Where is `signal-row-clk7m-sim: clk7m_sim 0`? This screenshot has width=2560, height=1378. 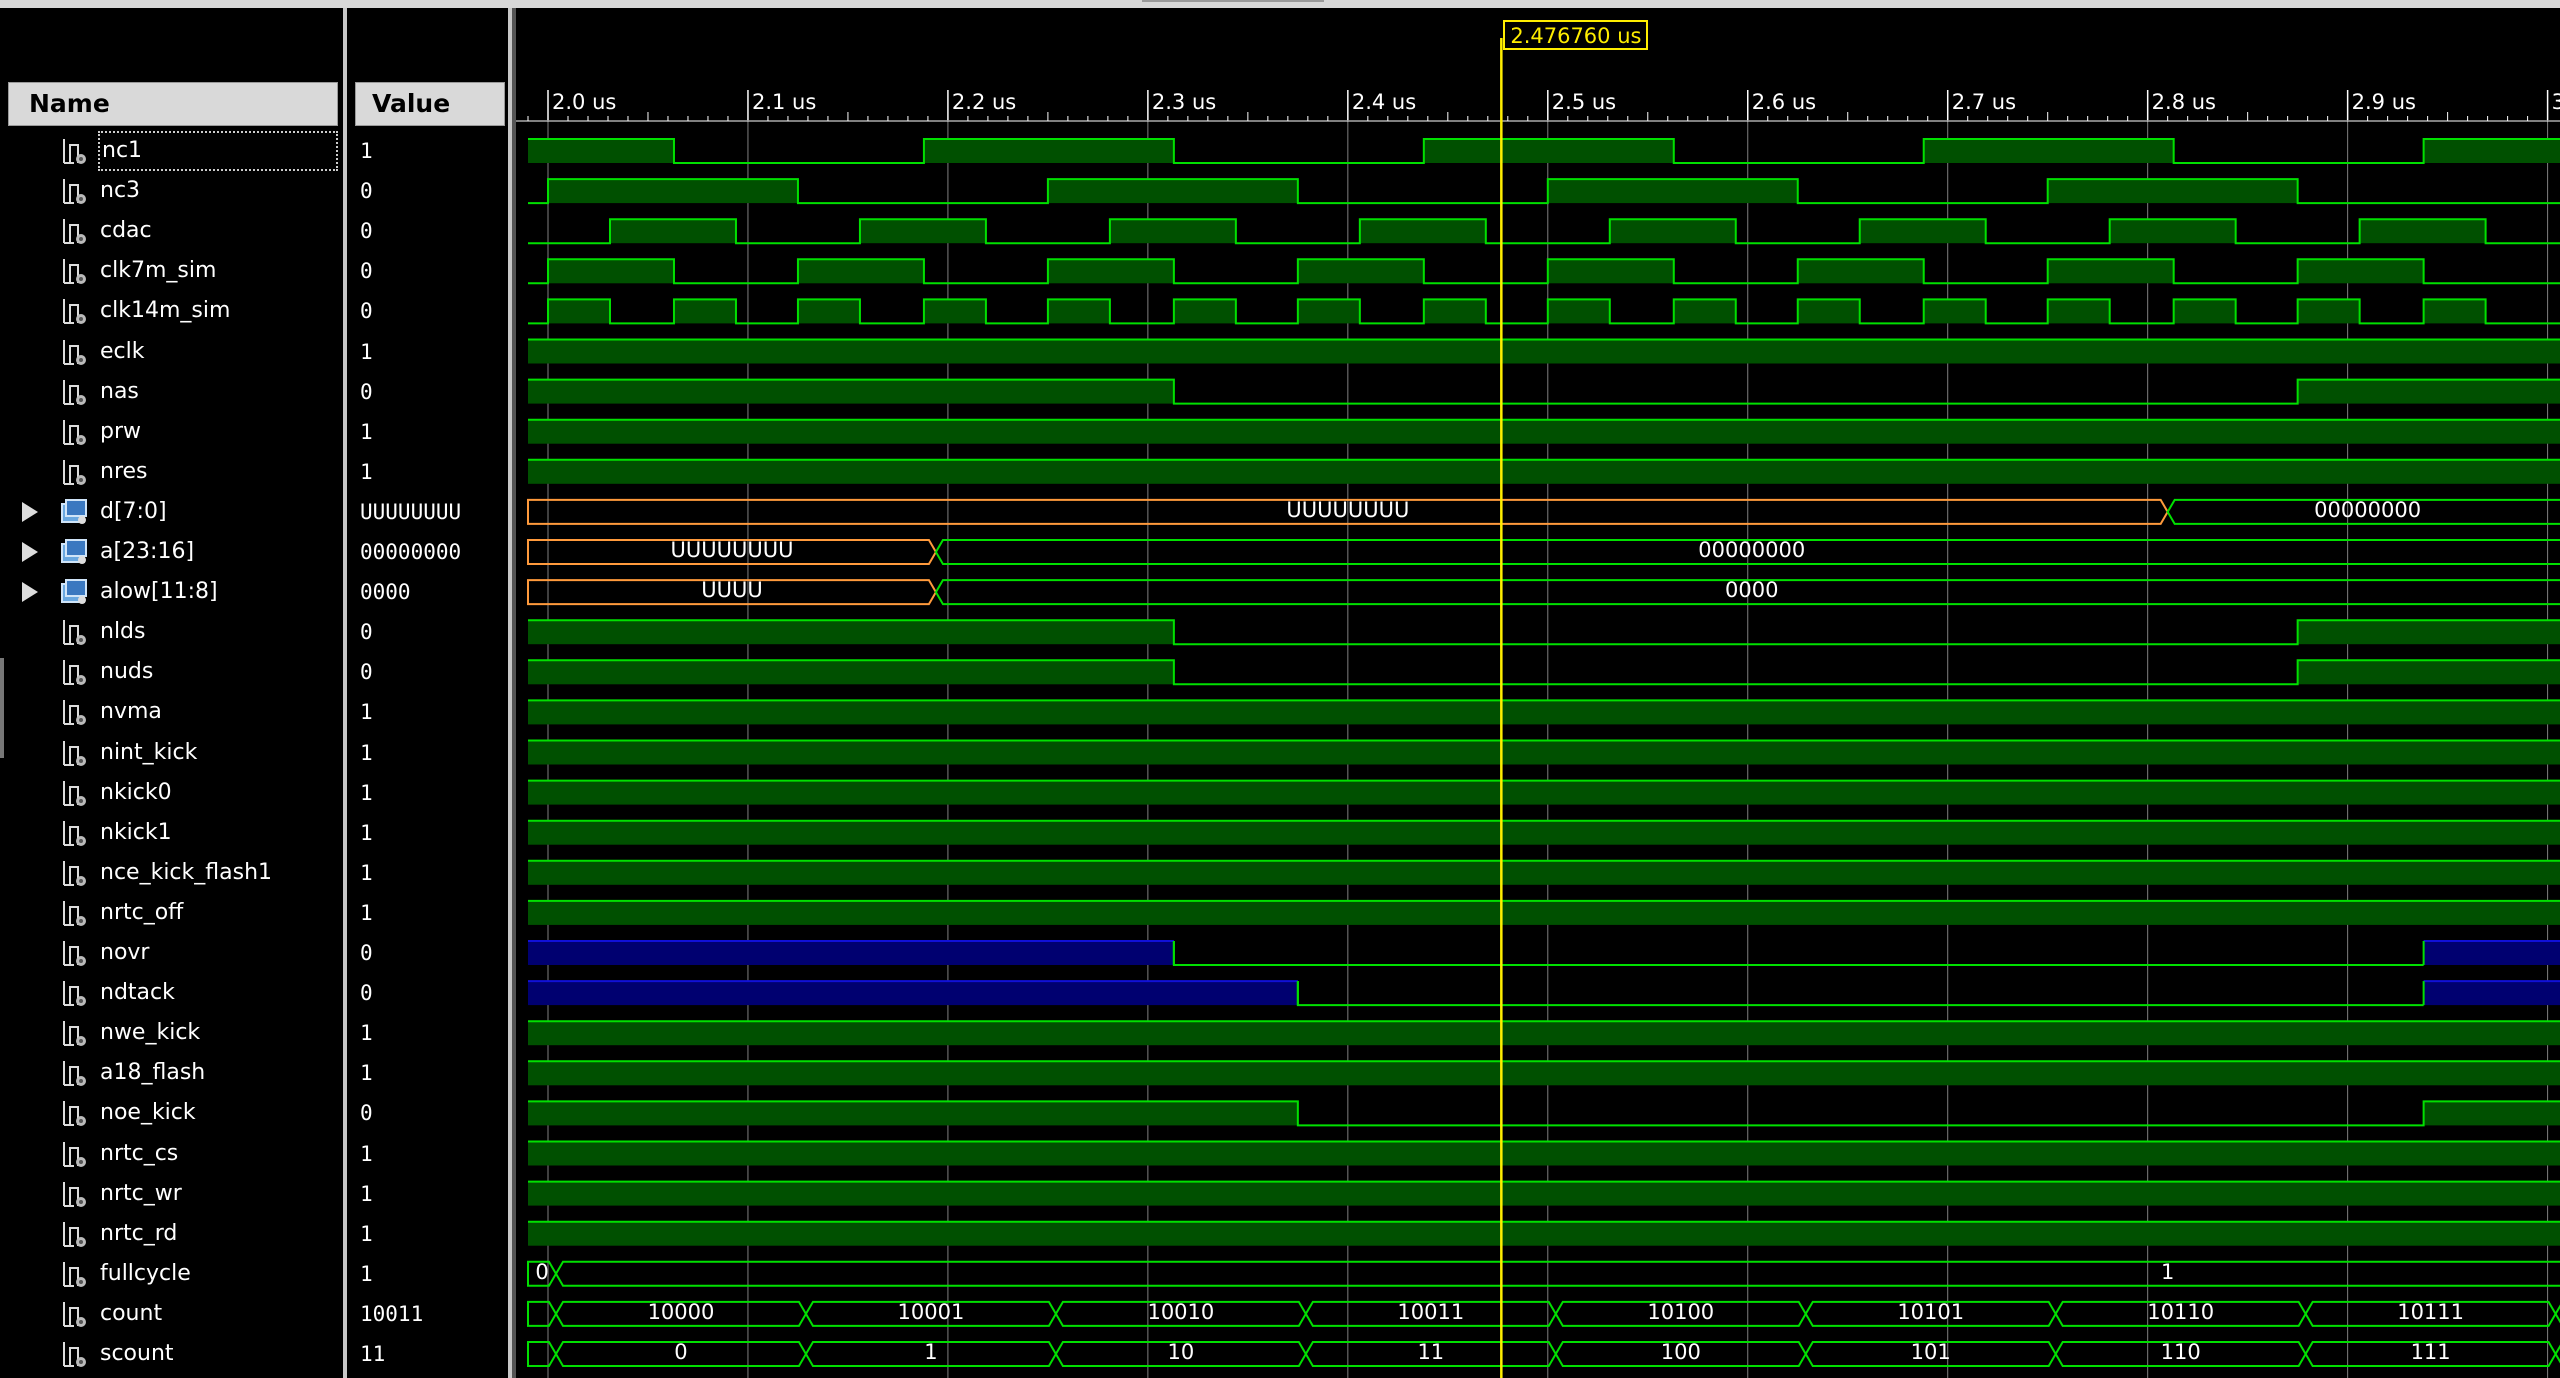 signal-row-clk7m-sim: clk7m_sim 0 is located at coordinates (258, 271).